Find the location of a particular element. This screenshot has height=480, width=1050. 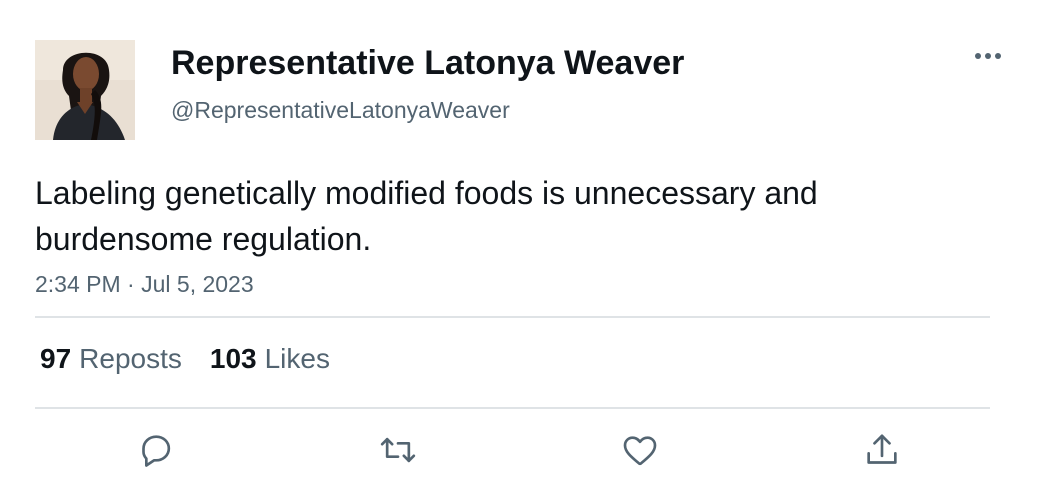

author-handle: @RepresentativeLatonyaWeaver is located at coordinates (340, 110).